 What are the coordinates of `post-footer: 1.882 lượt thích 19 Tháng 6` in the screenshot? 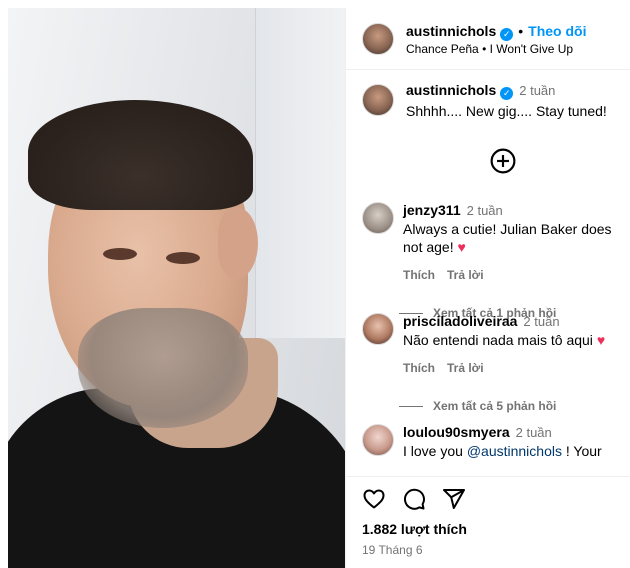 It's located at (488, 522).